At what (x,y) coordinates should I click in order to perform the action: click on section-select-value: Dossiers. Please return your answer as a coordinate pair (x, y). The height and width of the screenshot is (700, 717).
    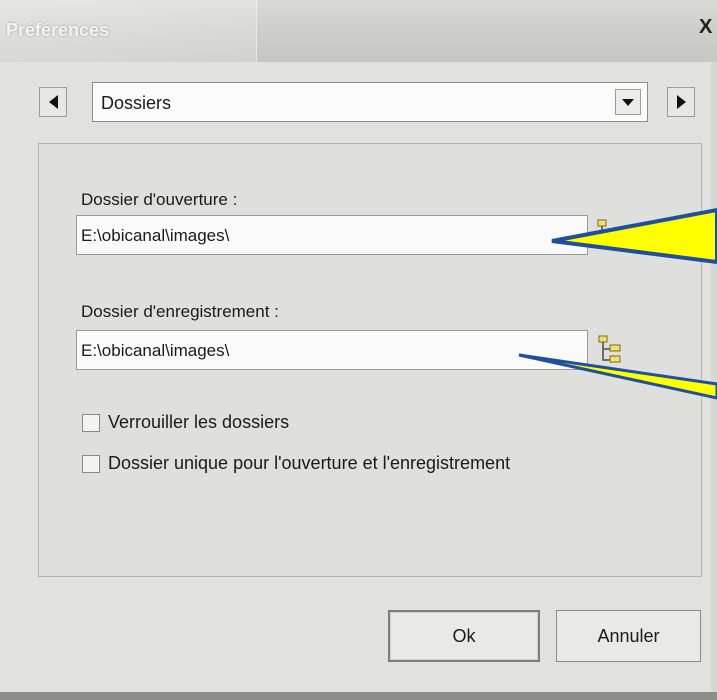
    Looking at the image, I should click on (136, 103).